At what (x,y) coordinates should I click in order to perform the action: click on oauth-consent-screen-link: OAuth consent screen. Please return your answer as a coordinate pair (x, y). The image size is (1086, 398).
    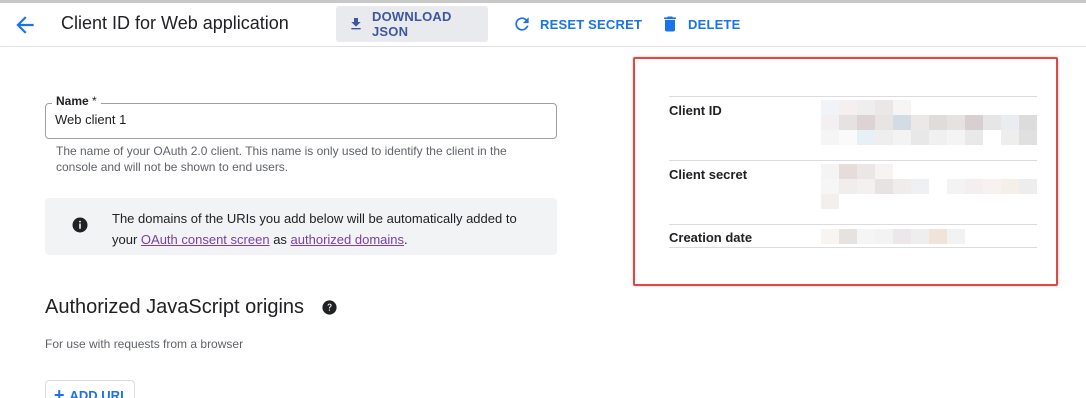
    Looking at the image, I should click on (205, 239).